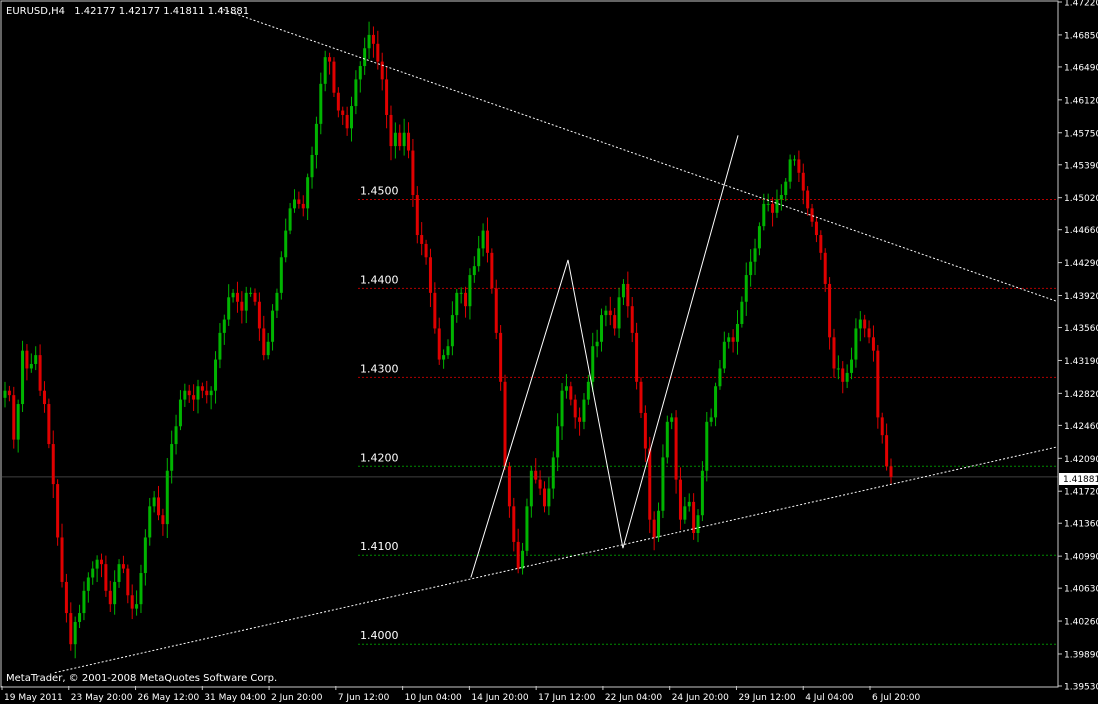 This screenshot has width=1098, height=704. I want to click on time-tick-label: 19 May 2011, so click(33, 698).